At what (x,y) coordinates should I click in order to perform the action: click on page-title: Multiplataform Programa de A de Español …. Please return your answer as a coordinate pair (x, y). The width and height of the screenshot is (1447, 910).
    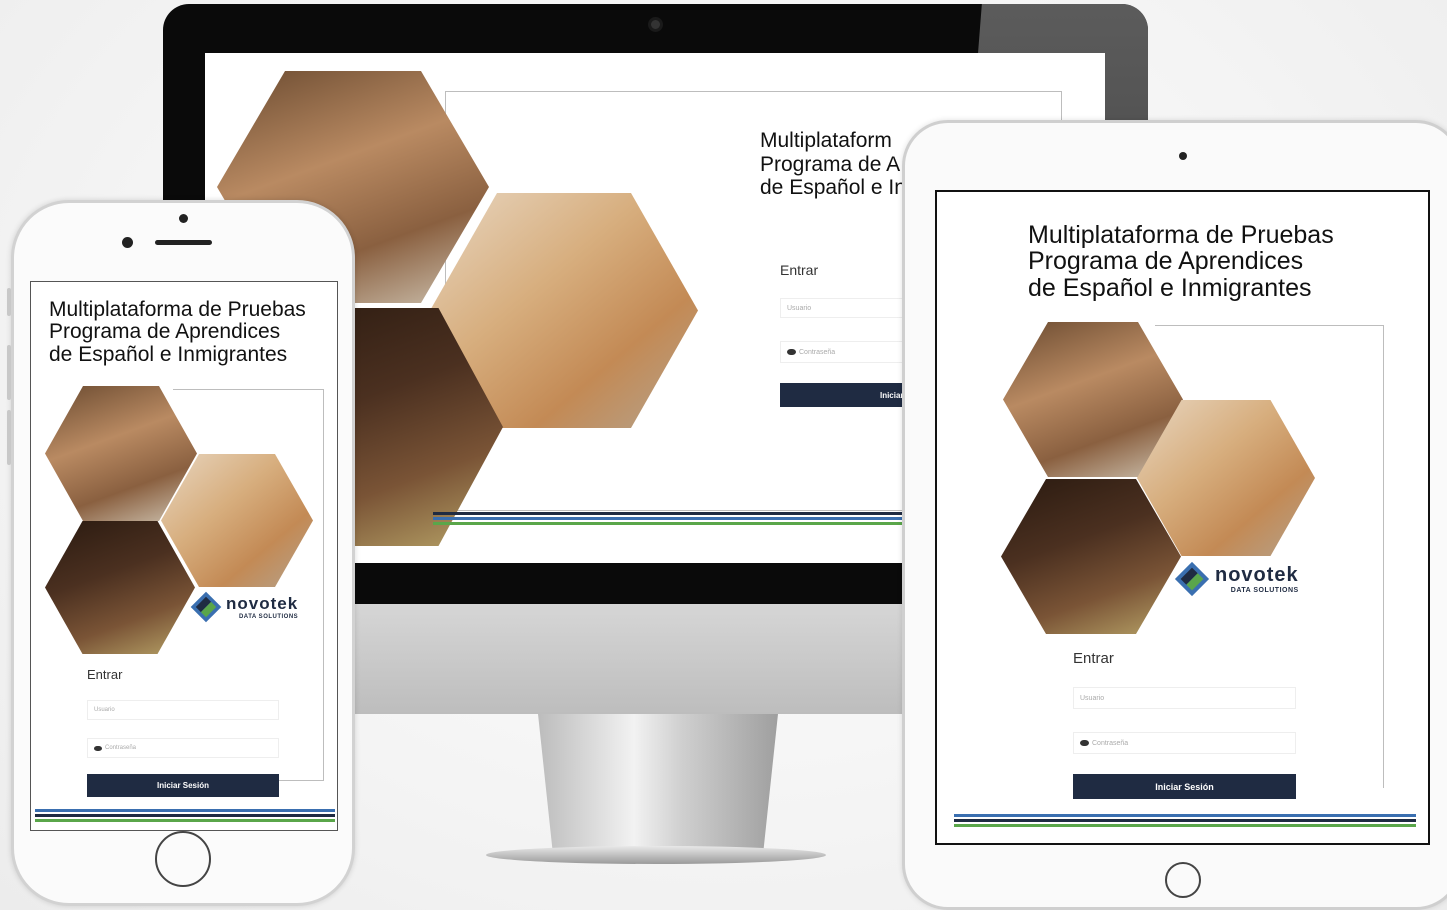
    Looking at the image, I should click on (833, 164).